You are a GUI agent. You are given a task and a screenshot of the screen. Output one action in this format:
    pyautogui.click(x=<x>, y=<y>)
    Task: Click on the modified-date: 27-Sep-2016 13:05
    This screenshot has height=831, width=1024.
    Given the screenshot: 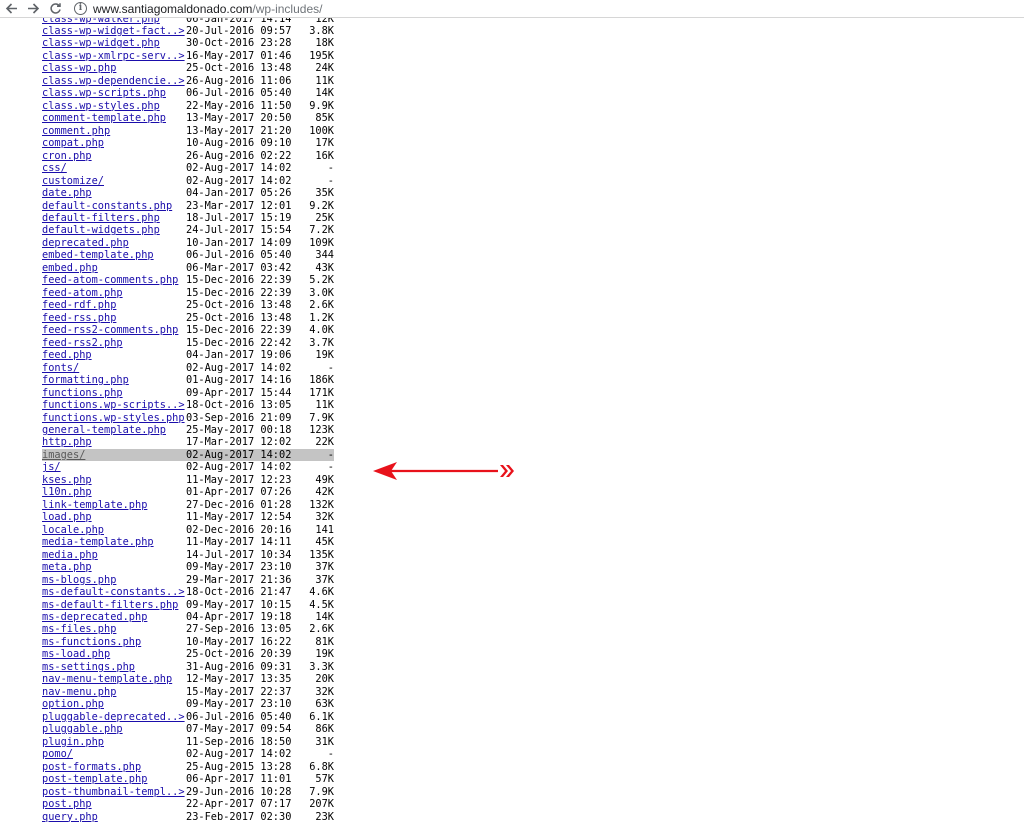 What is the action you would take?
    pyautogui.click(x=239, y=629)
    